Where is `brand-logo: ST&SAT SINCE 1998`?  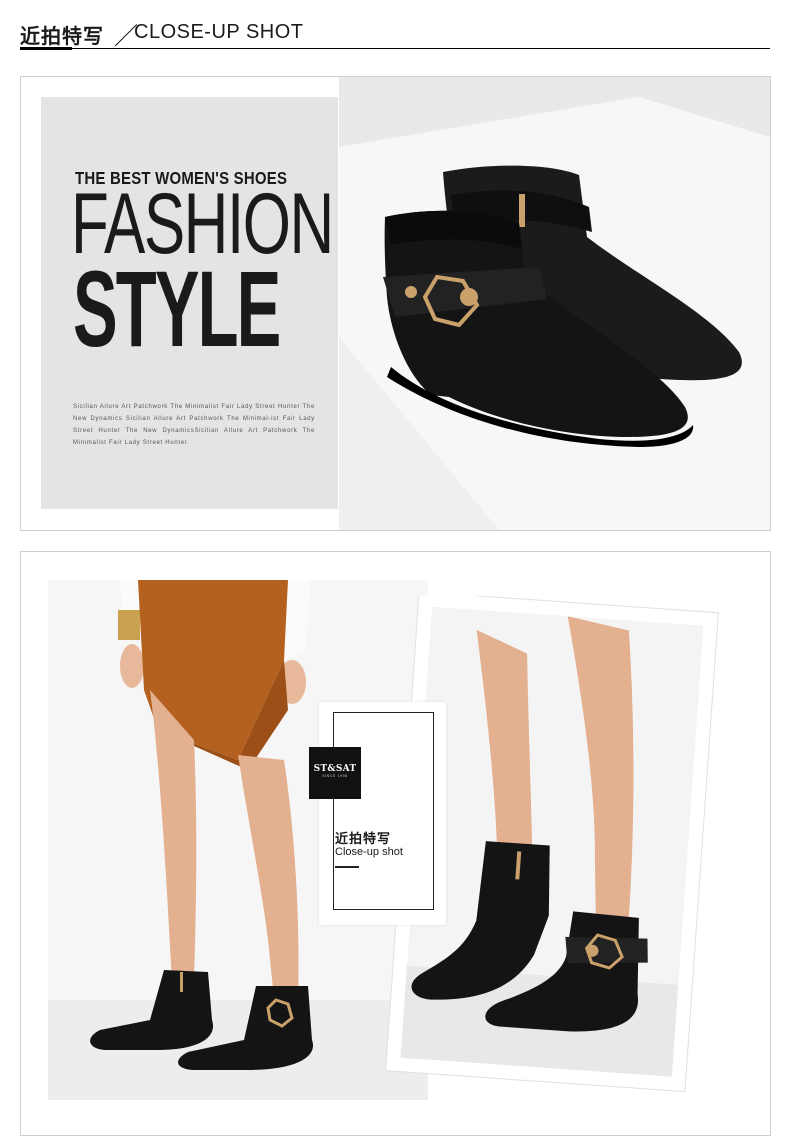
brand-logo: ST&SAT SINCE 1998 is located at coordinates (335, 773).